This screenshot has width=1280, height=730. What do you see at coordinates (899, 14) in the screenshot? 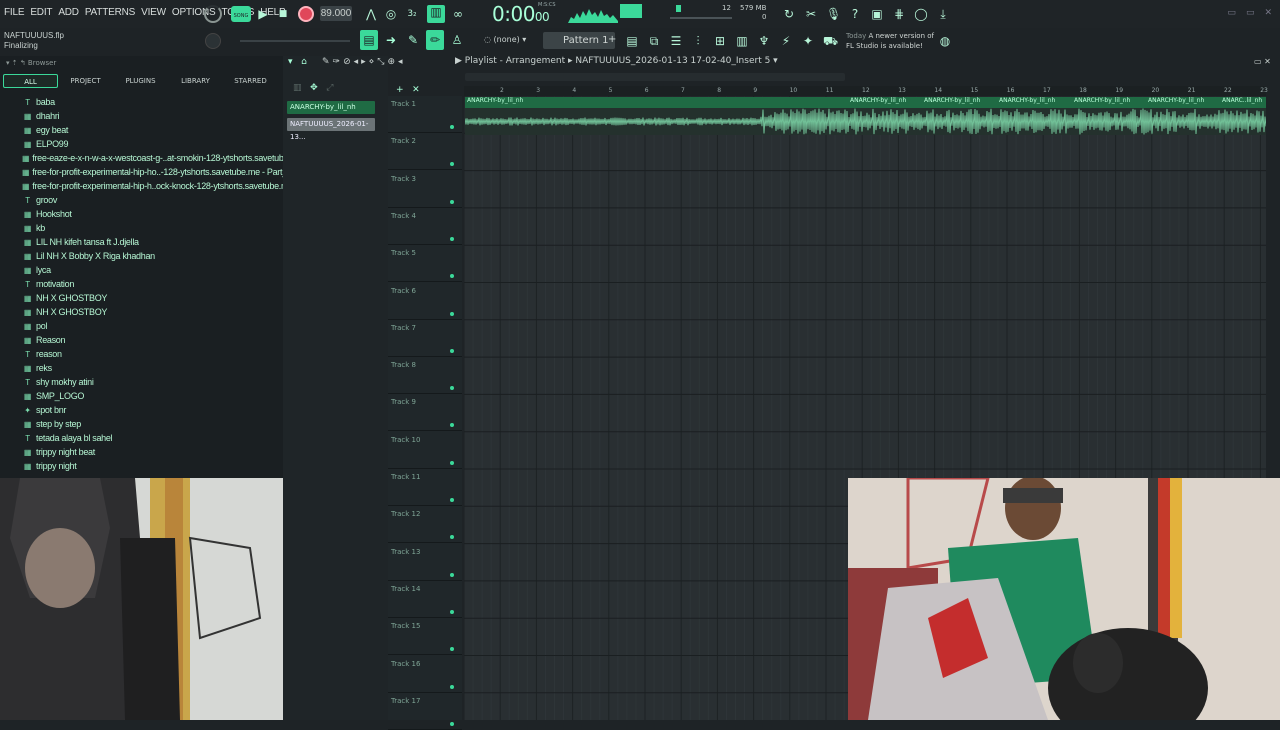
I see `render-icon: ⋕` at bounding box center [899, 14].